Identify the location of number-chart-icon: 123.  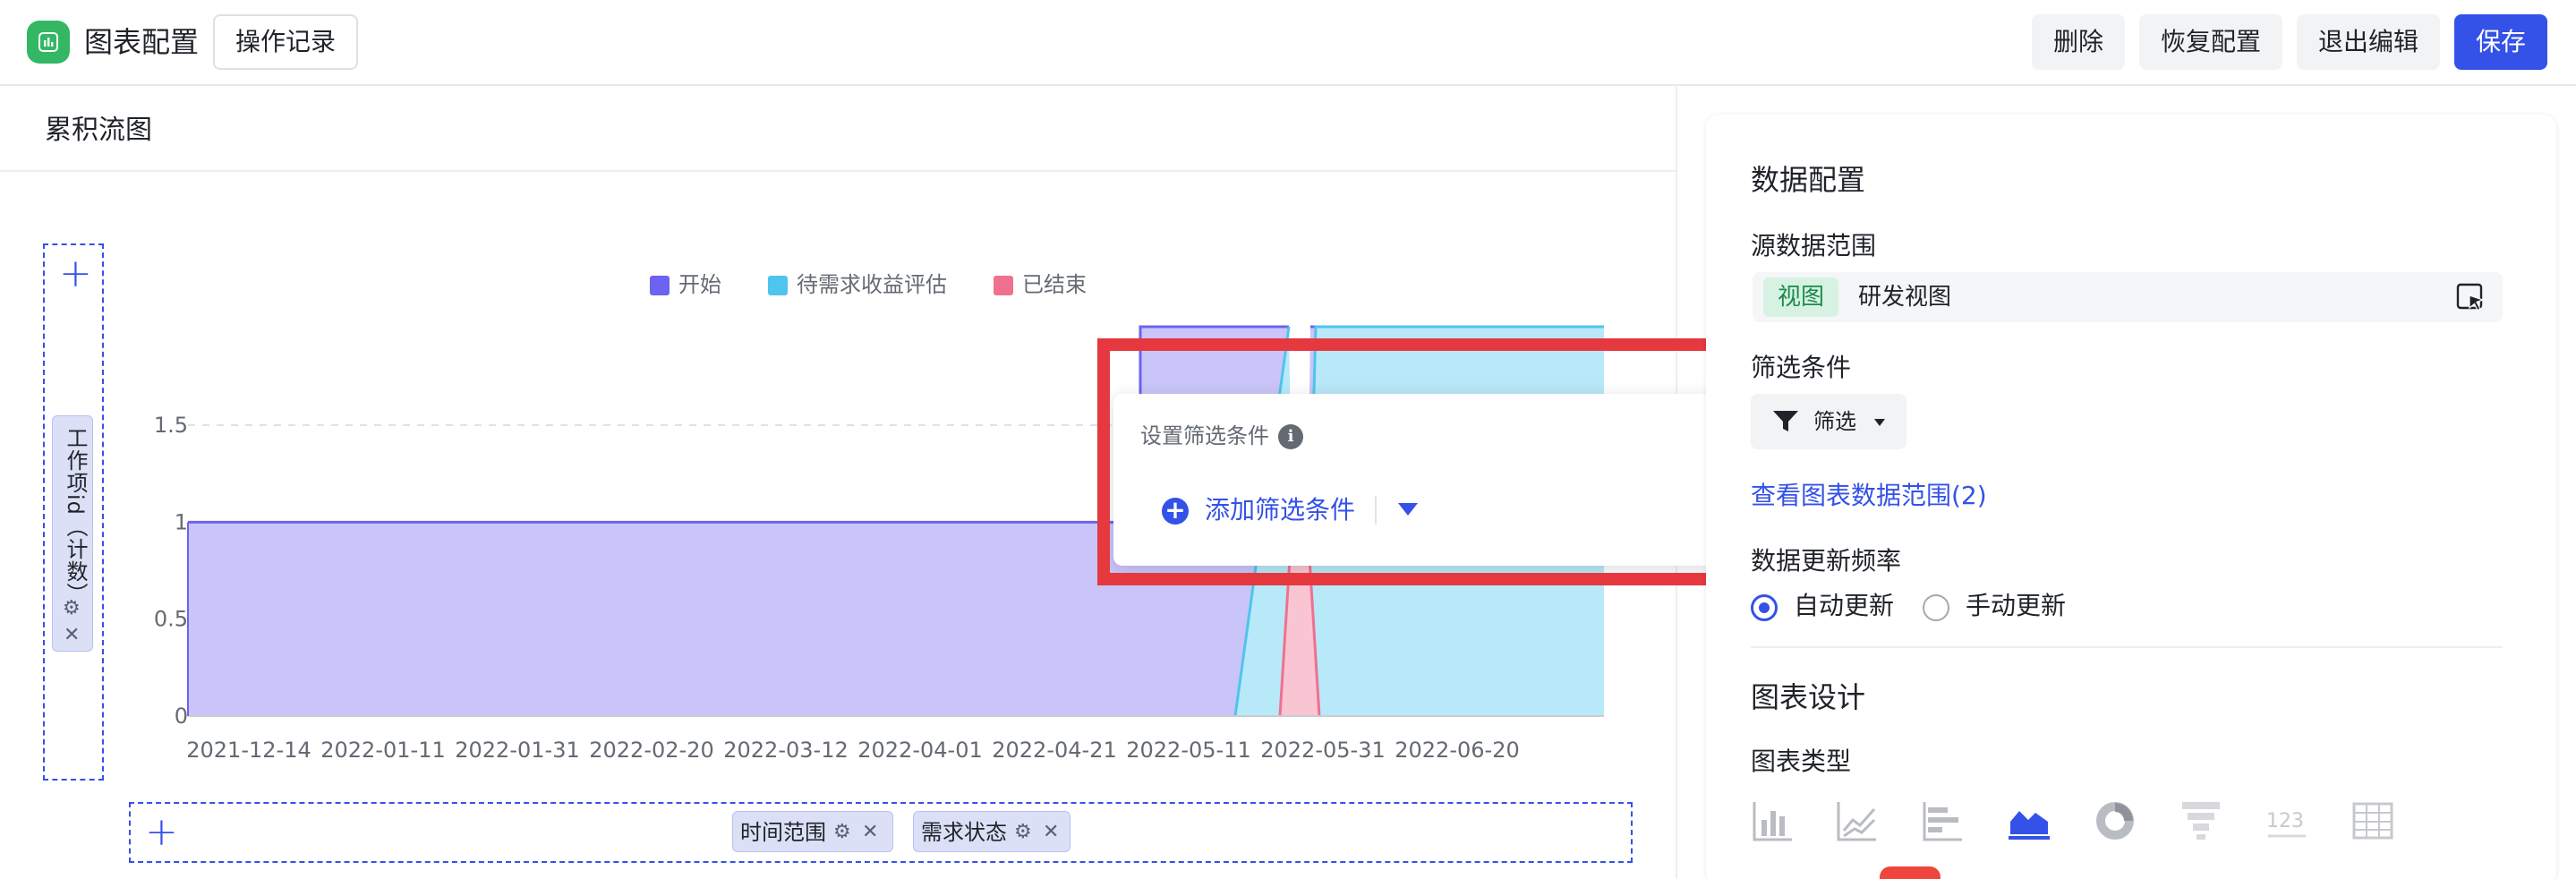
(2287, 820).